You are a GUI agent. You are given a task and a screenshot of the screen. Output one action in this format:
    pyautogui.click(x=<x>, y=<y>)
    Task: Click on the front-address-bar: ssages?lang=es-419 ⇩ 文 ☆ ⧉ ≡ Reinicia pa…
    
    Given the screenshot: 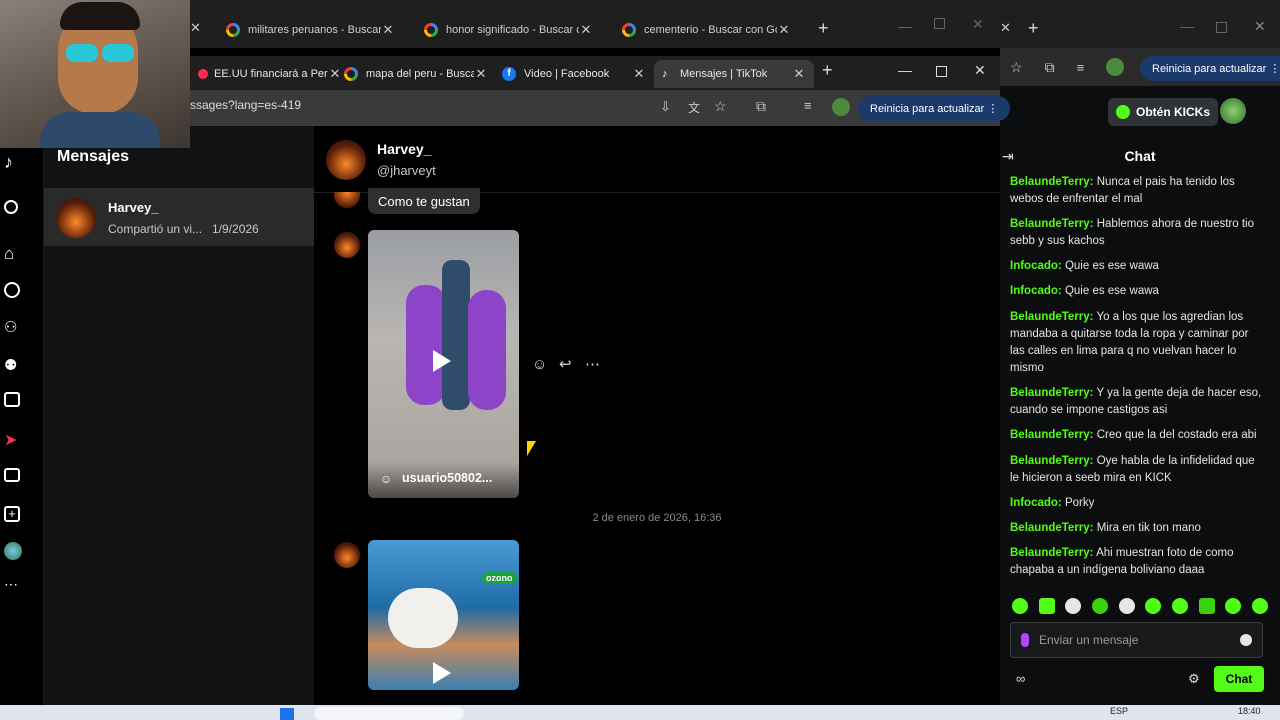 What is the action you would take?
    pyautogui.click(x=600, y=108)
    